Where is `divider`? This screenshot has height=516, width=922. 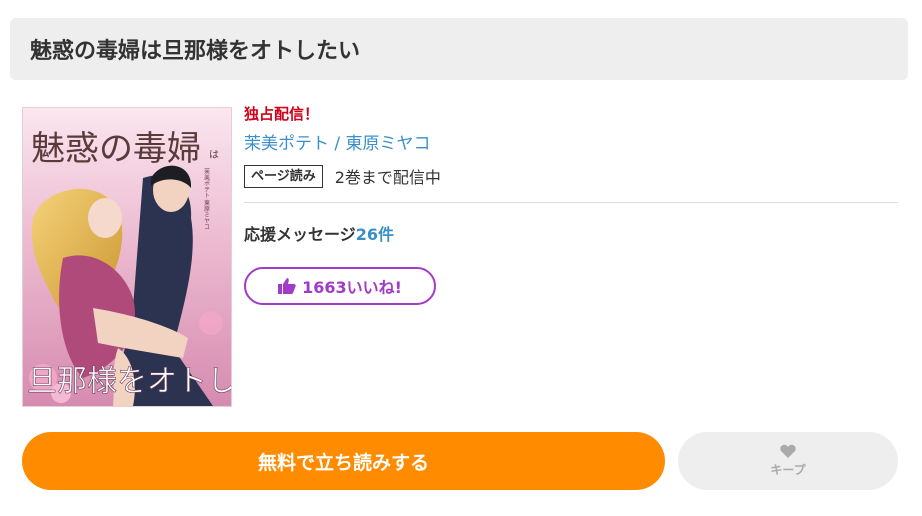 divider is located at coordinates (571, 202).